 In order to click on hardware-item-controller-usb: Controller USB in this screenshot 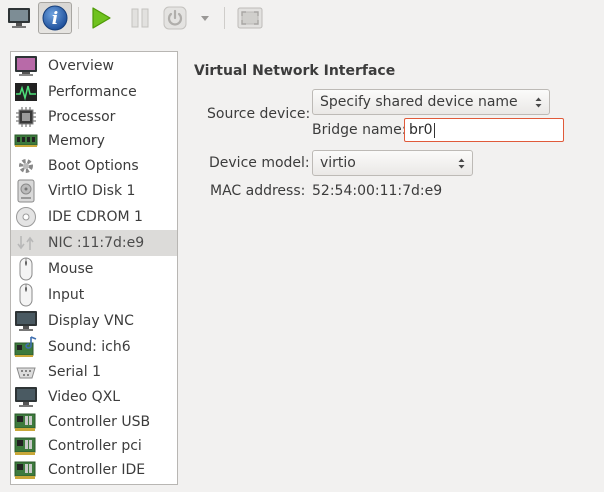, I will do `click(94, 422)`.